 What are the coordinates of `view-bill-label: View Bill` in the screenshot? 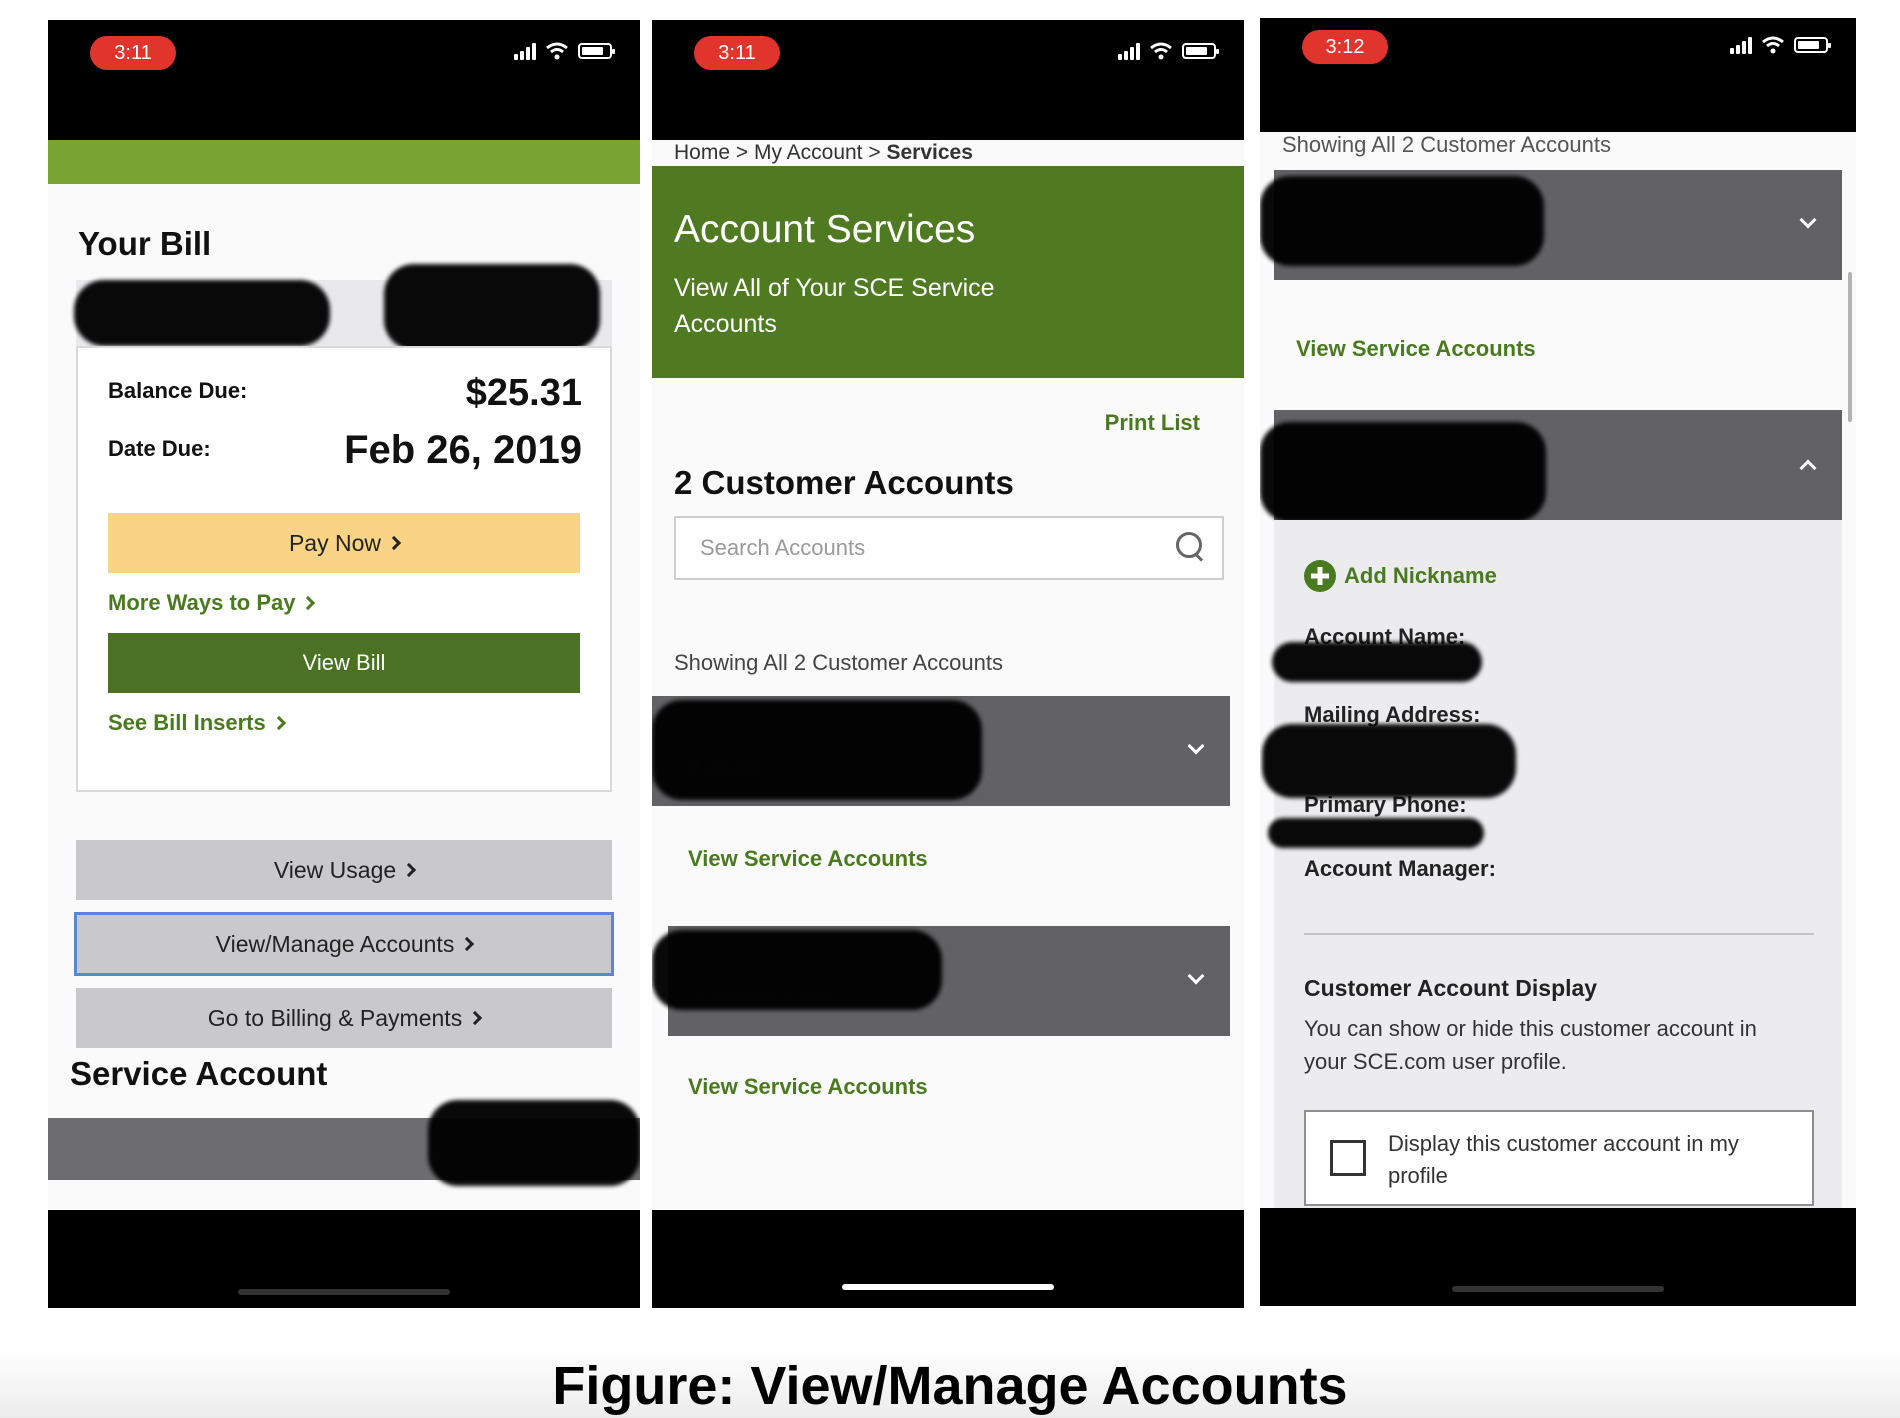 It's located at (344, 662).